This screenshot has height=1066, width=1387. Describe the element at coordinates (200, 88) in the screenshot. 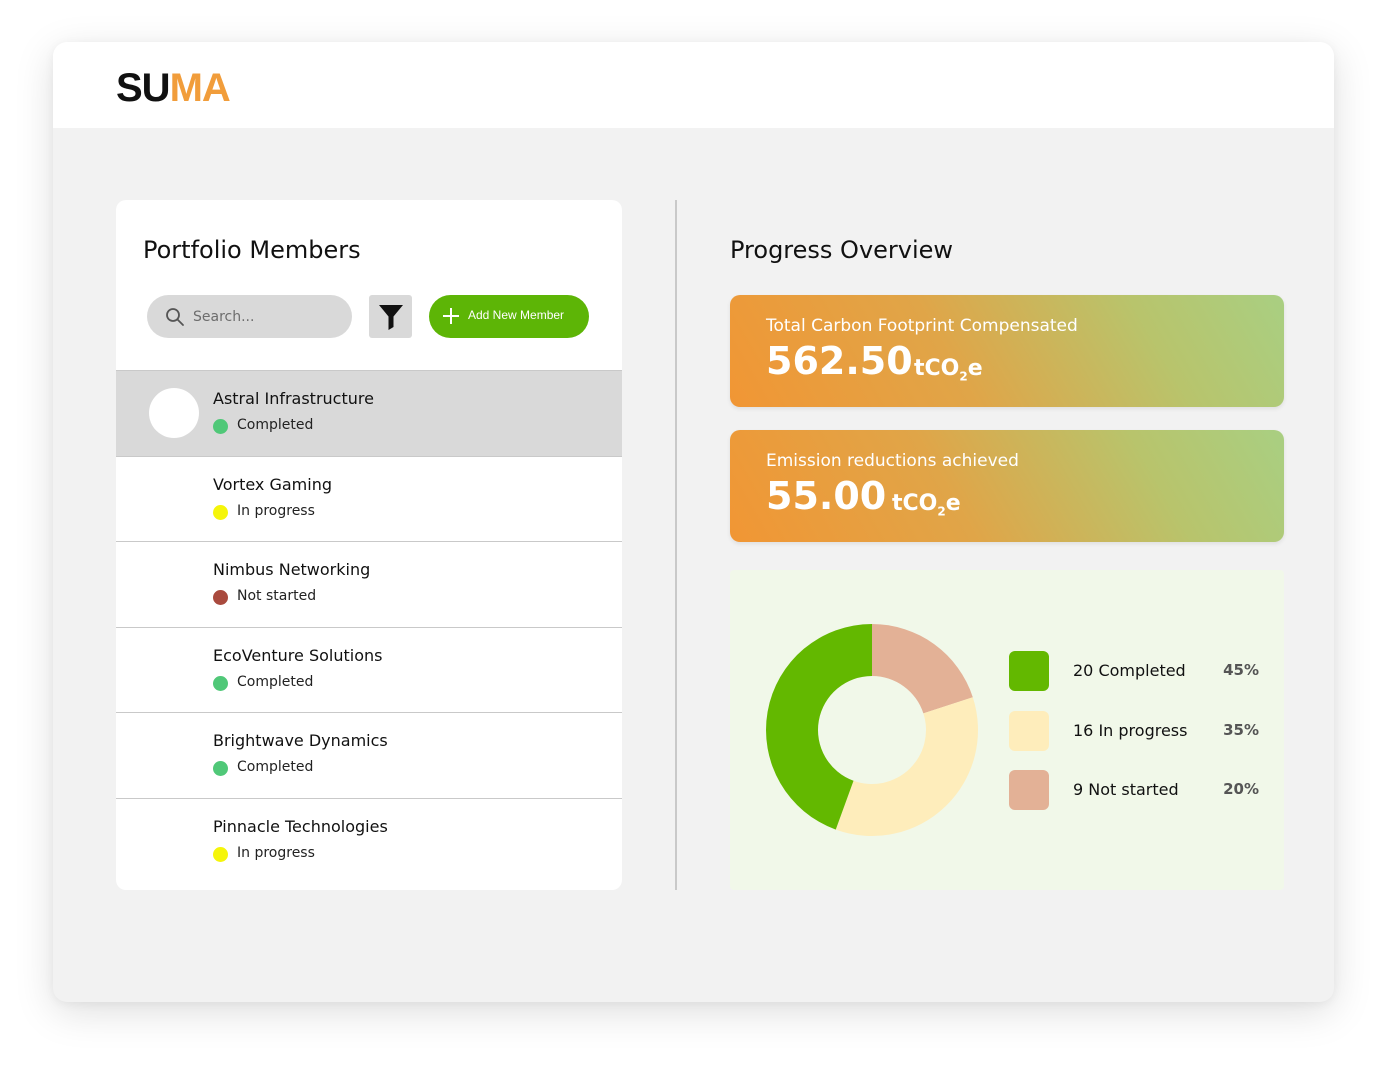

I see `logo-text-accent: MA` at that location.